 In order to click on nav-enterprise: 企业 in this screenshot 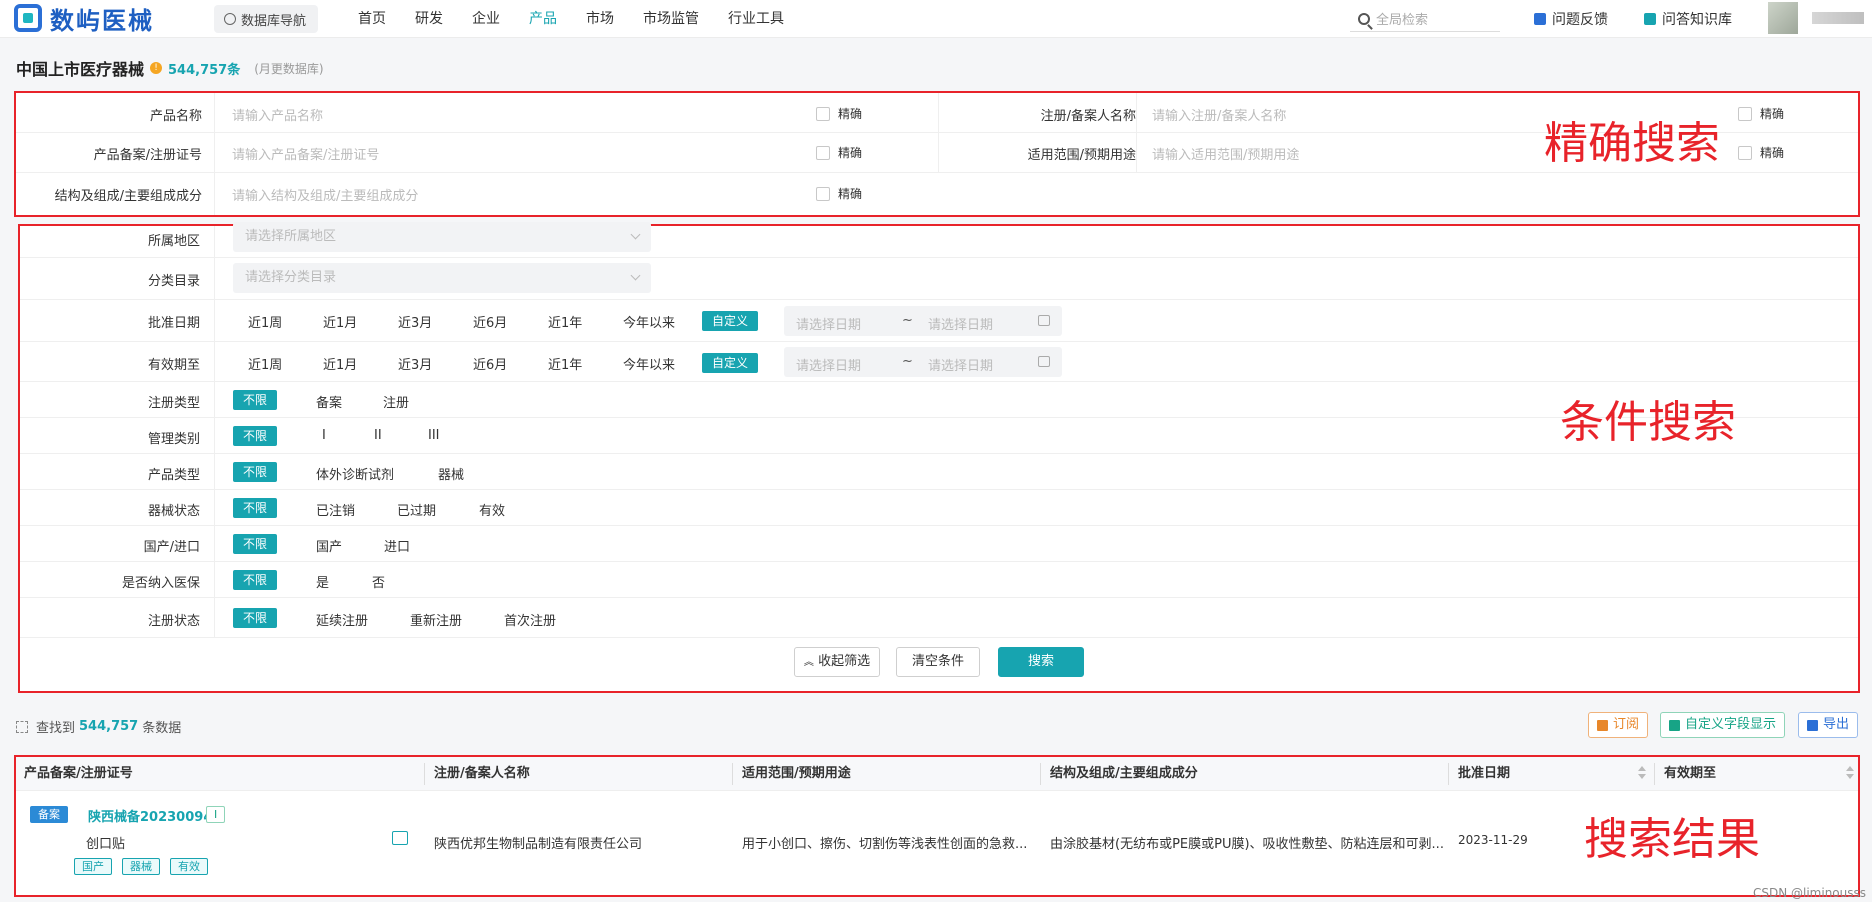, I will do `click(486, 19)`.